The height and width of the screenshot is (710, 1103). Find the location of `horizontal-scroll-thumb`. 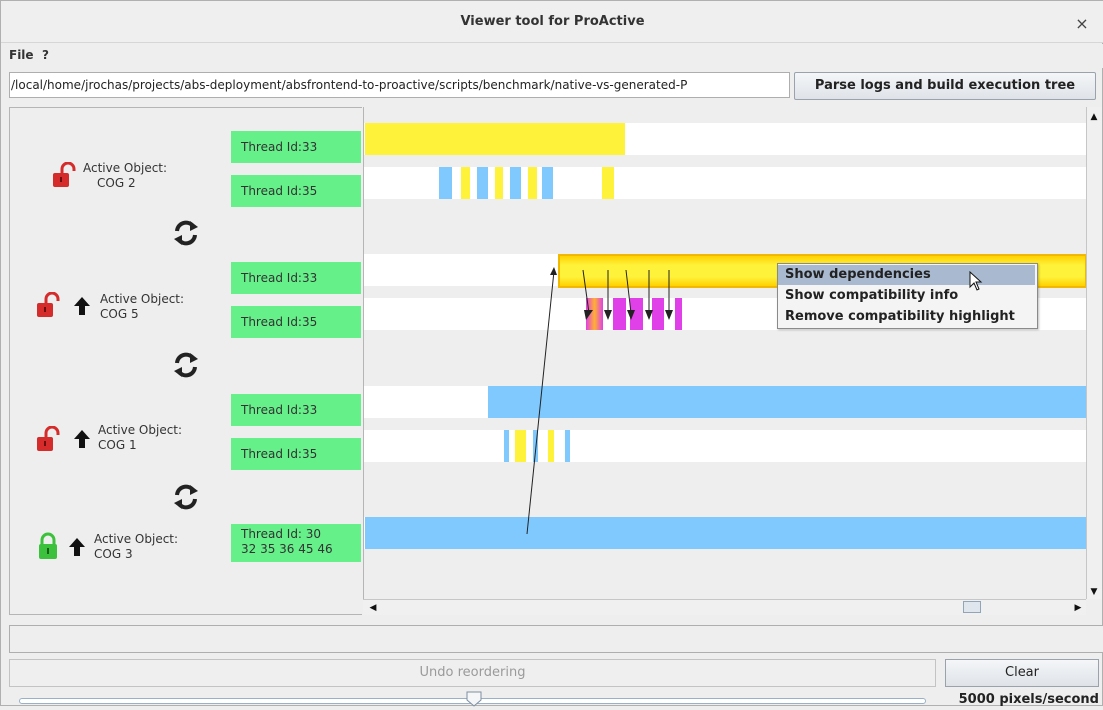

horizontal-scroll-thumb is located at coordinates (972, 607).